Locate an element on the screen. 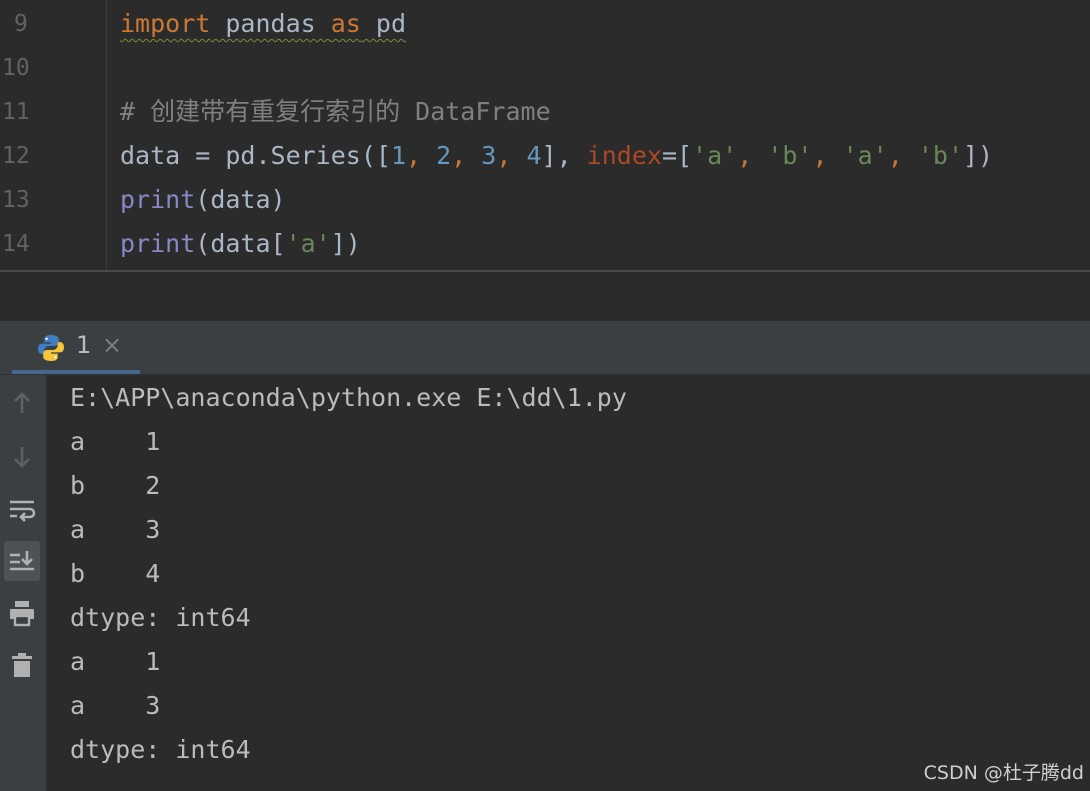  code-line-import: import pandas as pd is located at coordinates (263, 24).